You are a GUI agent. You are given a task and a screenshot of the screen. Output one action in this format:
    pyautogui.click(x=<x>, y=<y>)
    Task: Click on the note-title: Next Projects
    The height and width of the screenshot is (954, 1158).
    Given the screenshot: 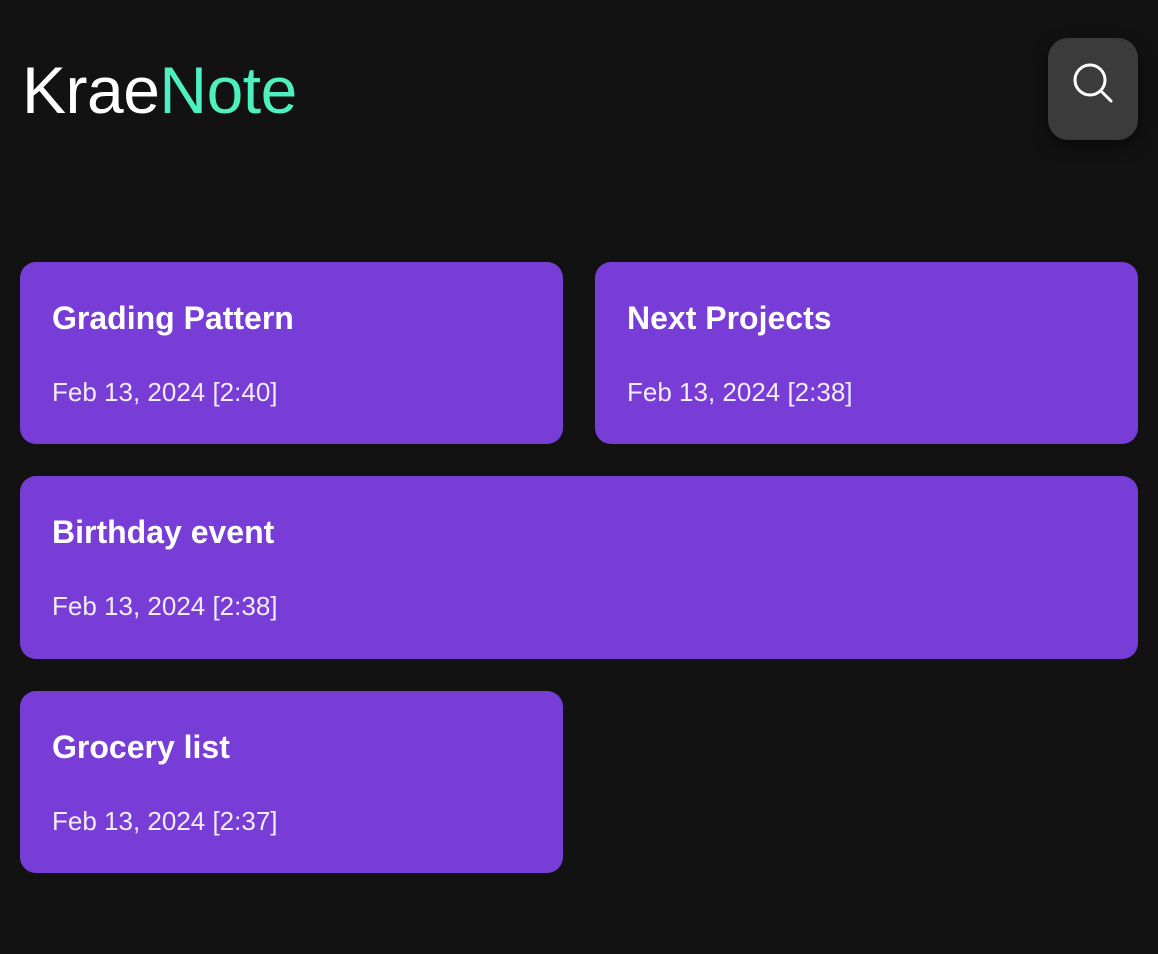 What is the action you would take?
    pyautogui.click(x=729, y=318)
    